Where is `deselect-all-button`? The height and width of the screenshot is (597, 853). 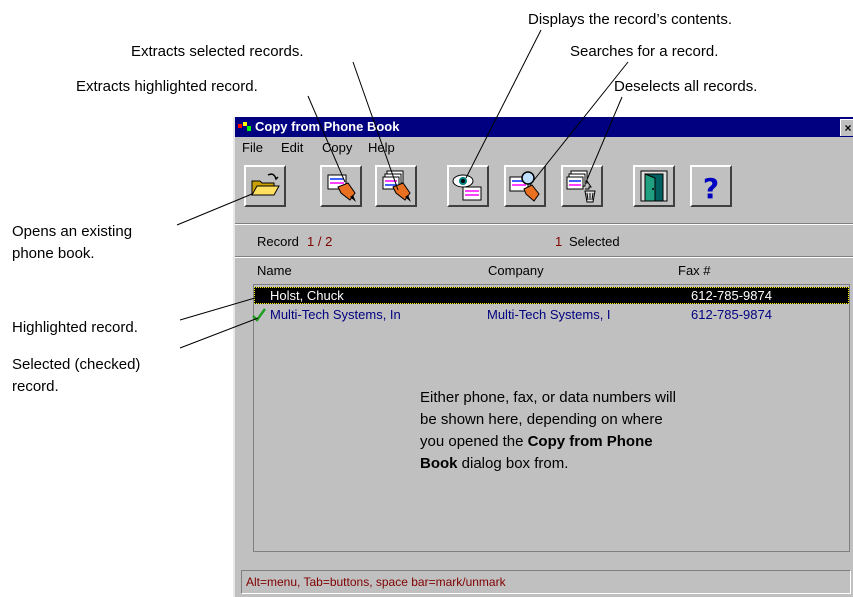 deselect-all-button is located at coordinates (582, 186).